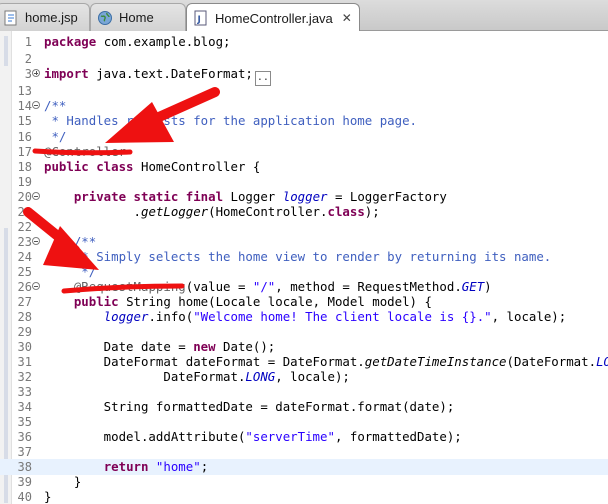 This screenshot has height=504, width=608. I want to click on code-text: return "home";, so click(156, 466).